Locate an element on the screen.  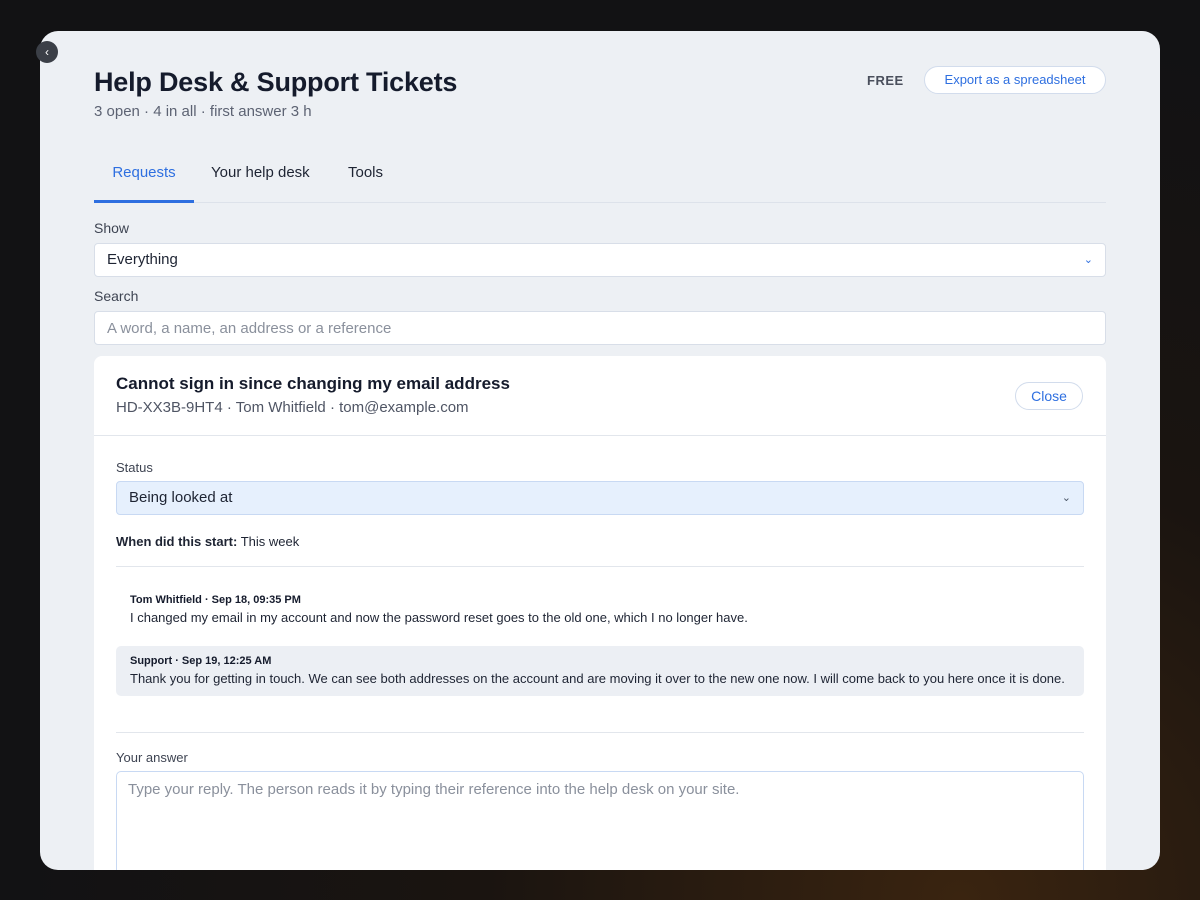
close-ticket-button: Close is located at coordinates (1049, 396).